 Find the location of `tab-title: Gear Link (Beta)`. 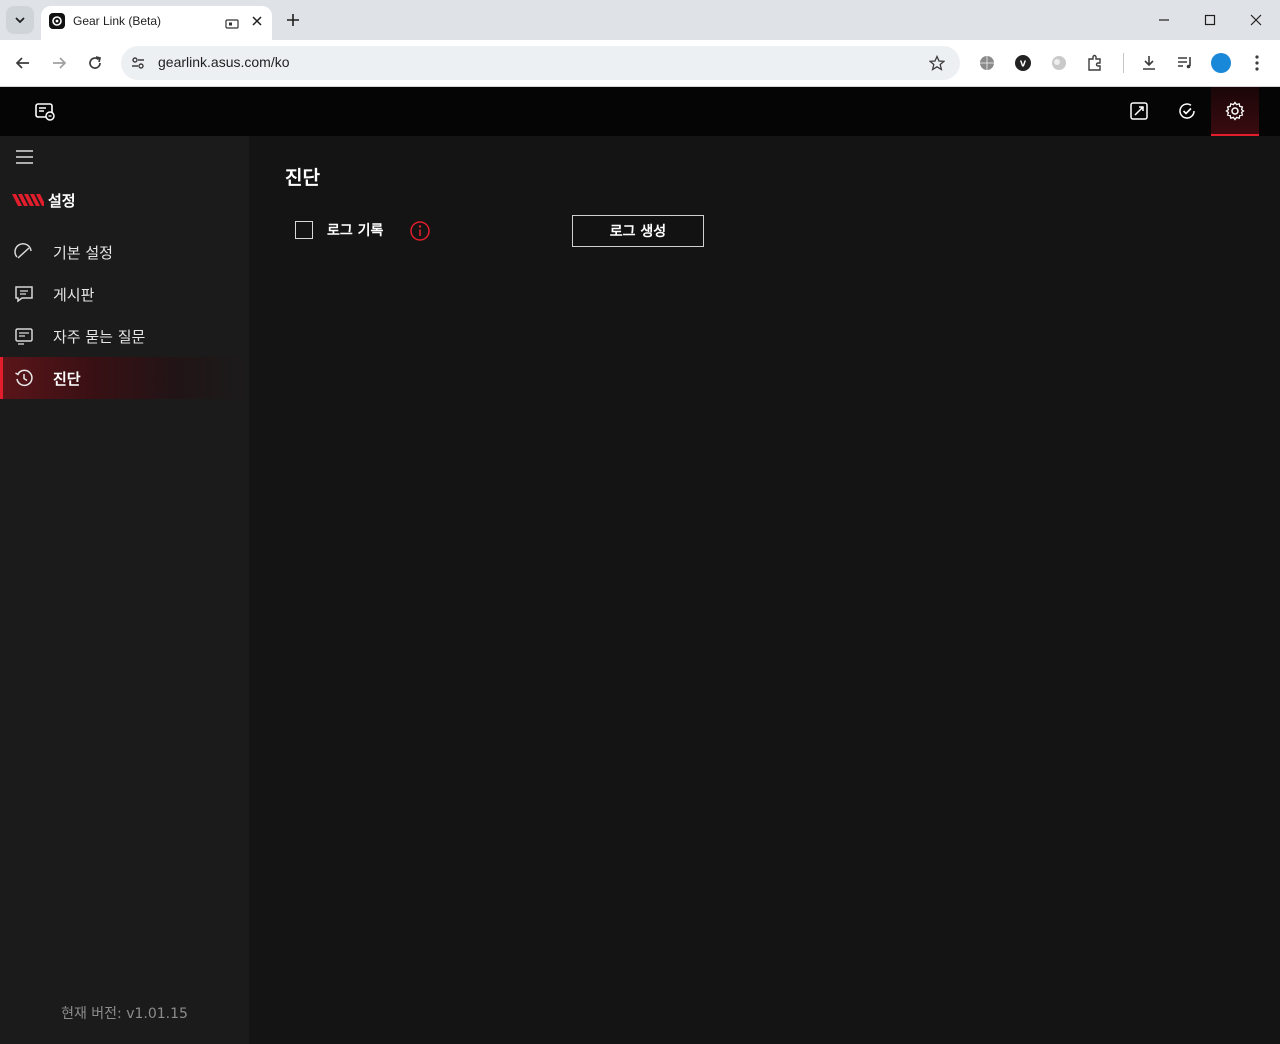

tab-title: Gear Link (Beta) is located at coordinates (117, 21).